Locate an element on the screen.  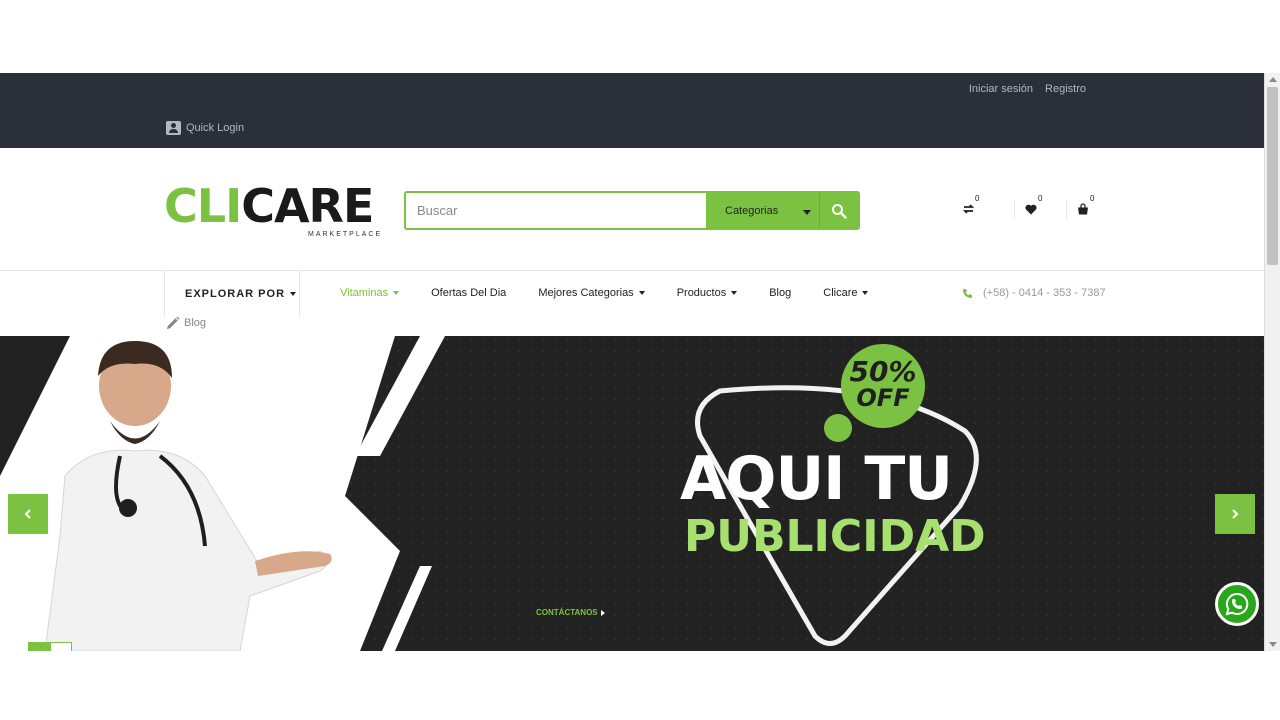
page-scrollbar is located at coordinates (1272, 362).